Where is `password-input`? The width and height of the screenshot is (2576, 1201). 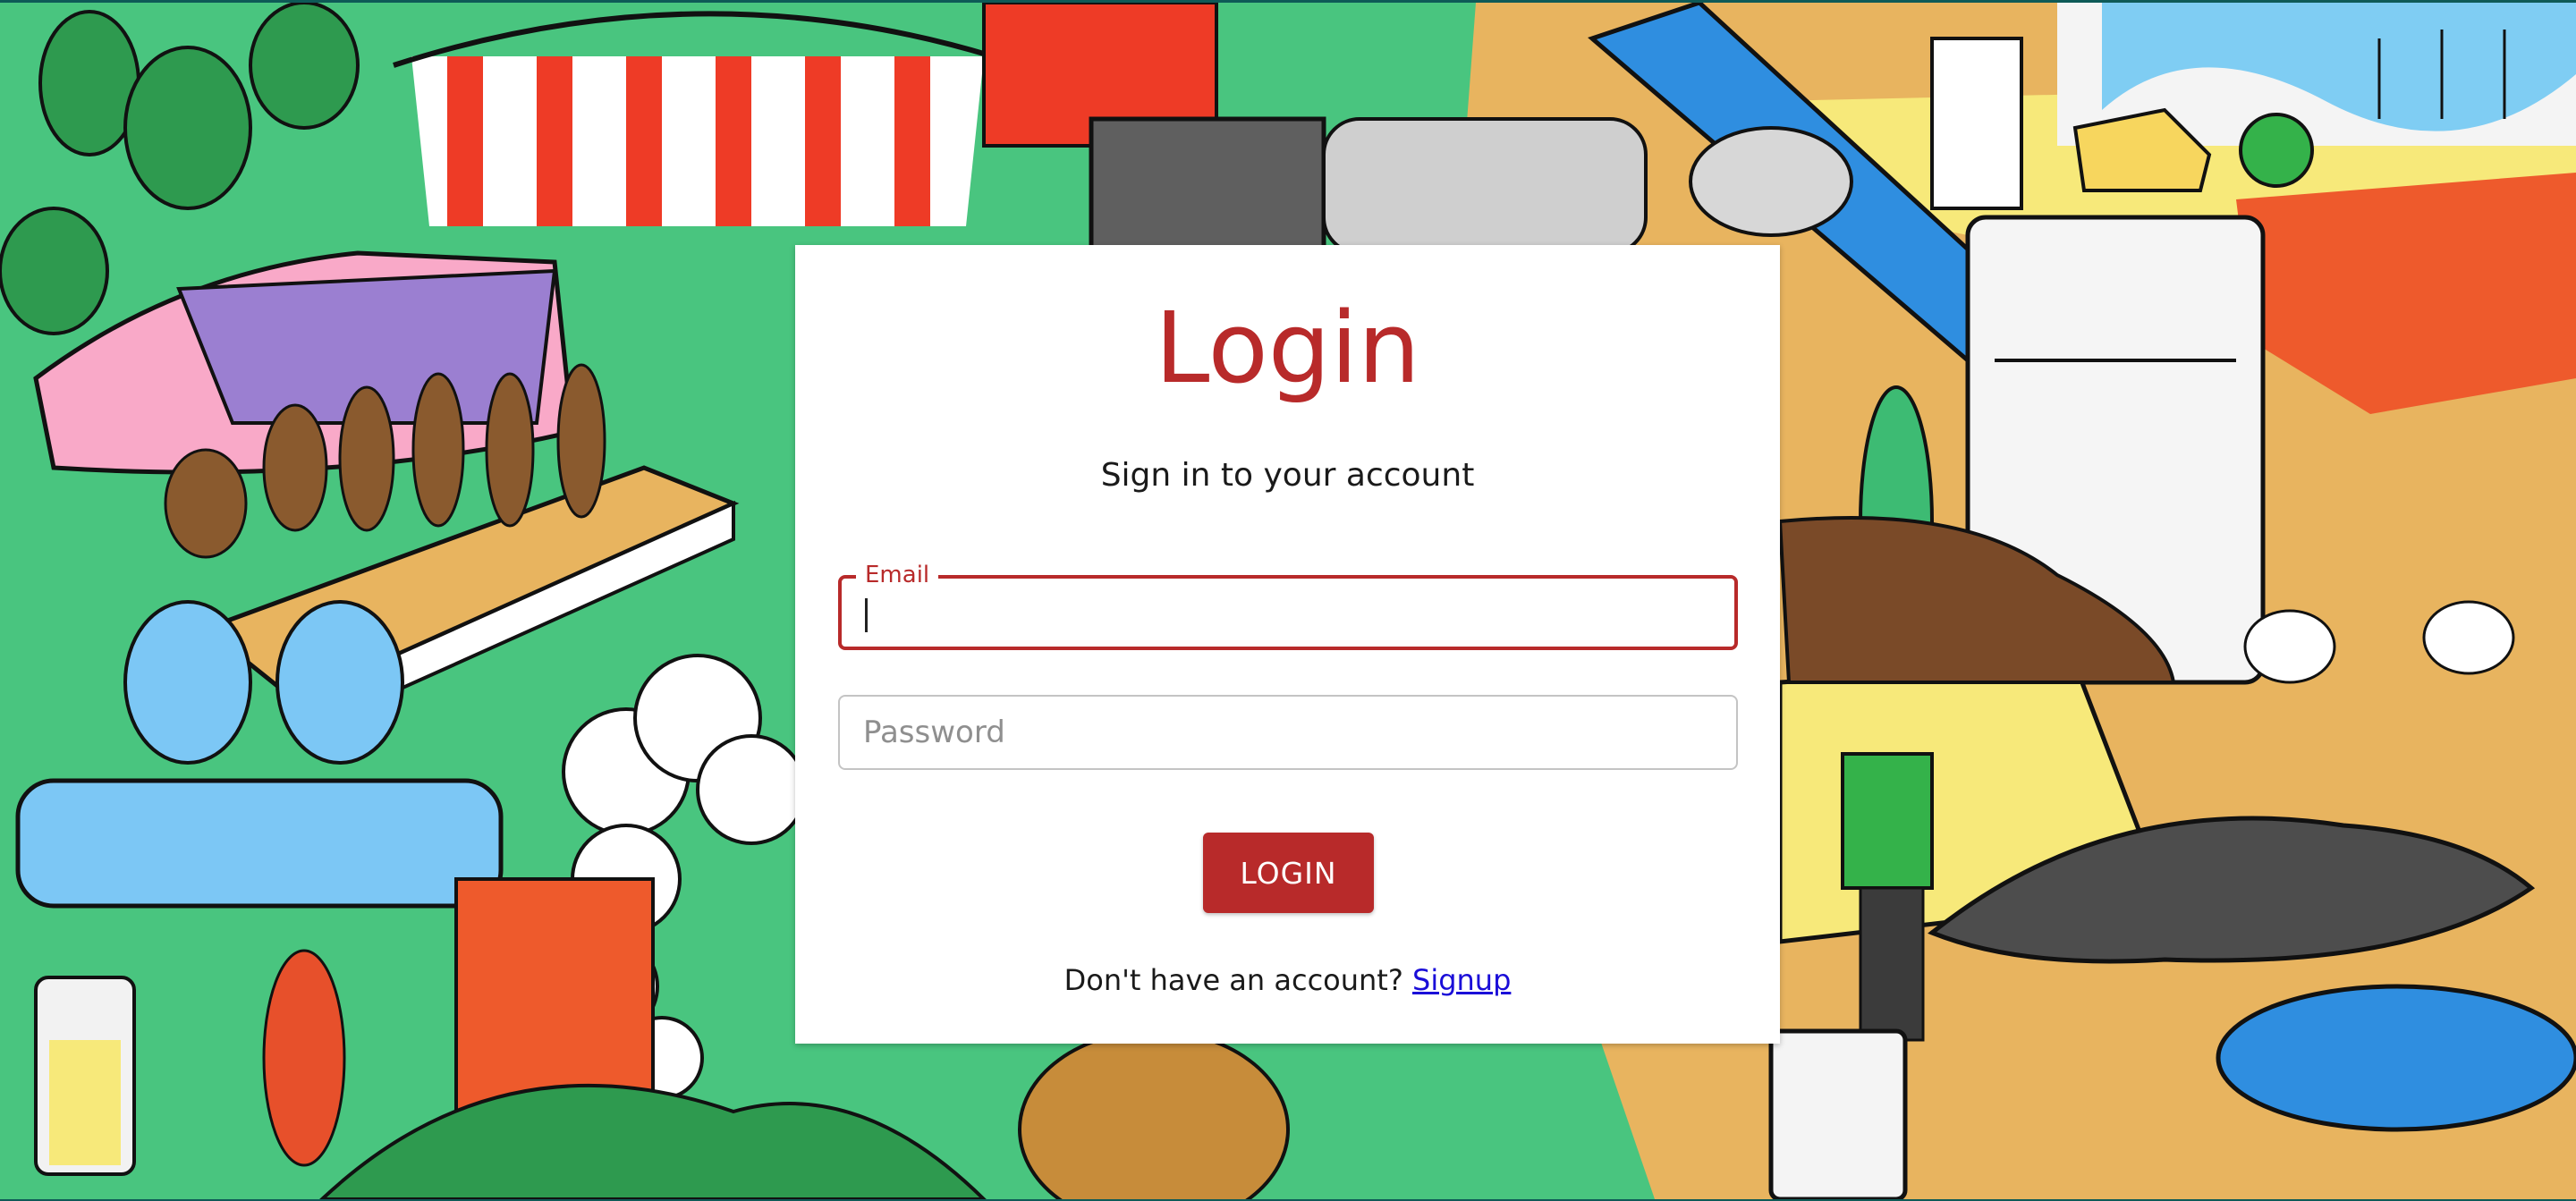 password-input is located at coordinates (1288, 732).